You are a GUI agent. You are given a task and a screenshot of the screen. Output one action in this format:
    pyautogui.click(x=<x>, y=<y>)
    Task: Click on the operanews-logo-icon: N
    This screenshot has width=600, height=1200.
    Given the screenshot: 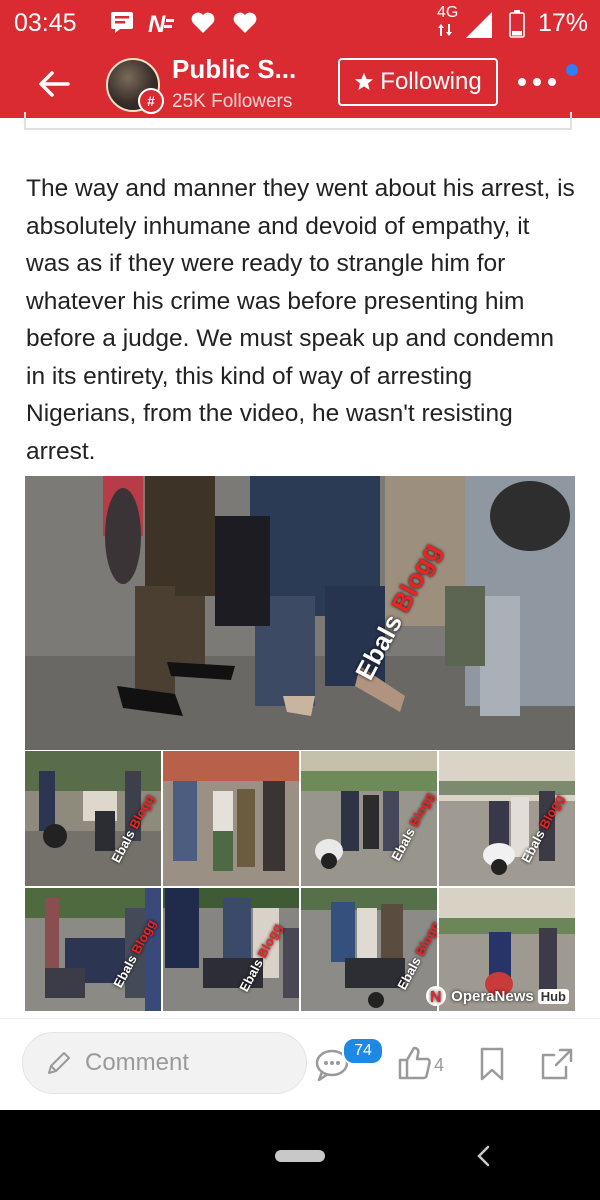 What is the action you would take?
    pyautogui.click(x=436, y=996)
    